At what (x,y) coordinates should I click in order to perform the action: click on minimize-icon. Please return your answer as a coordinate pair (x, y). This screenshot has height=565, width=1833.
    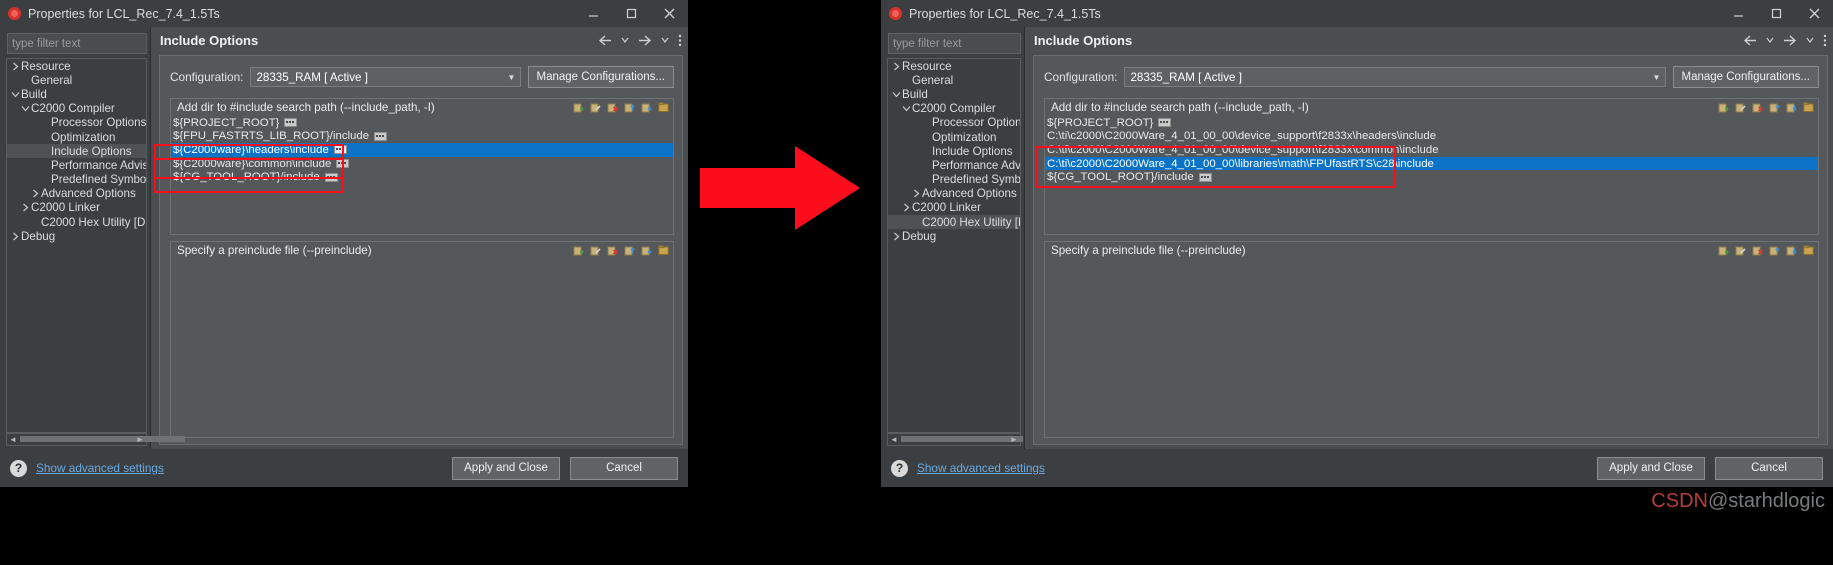
    Looking at the image, I should click on (593, 13).